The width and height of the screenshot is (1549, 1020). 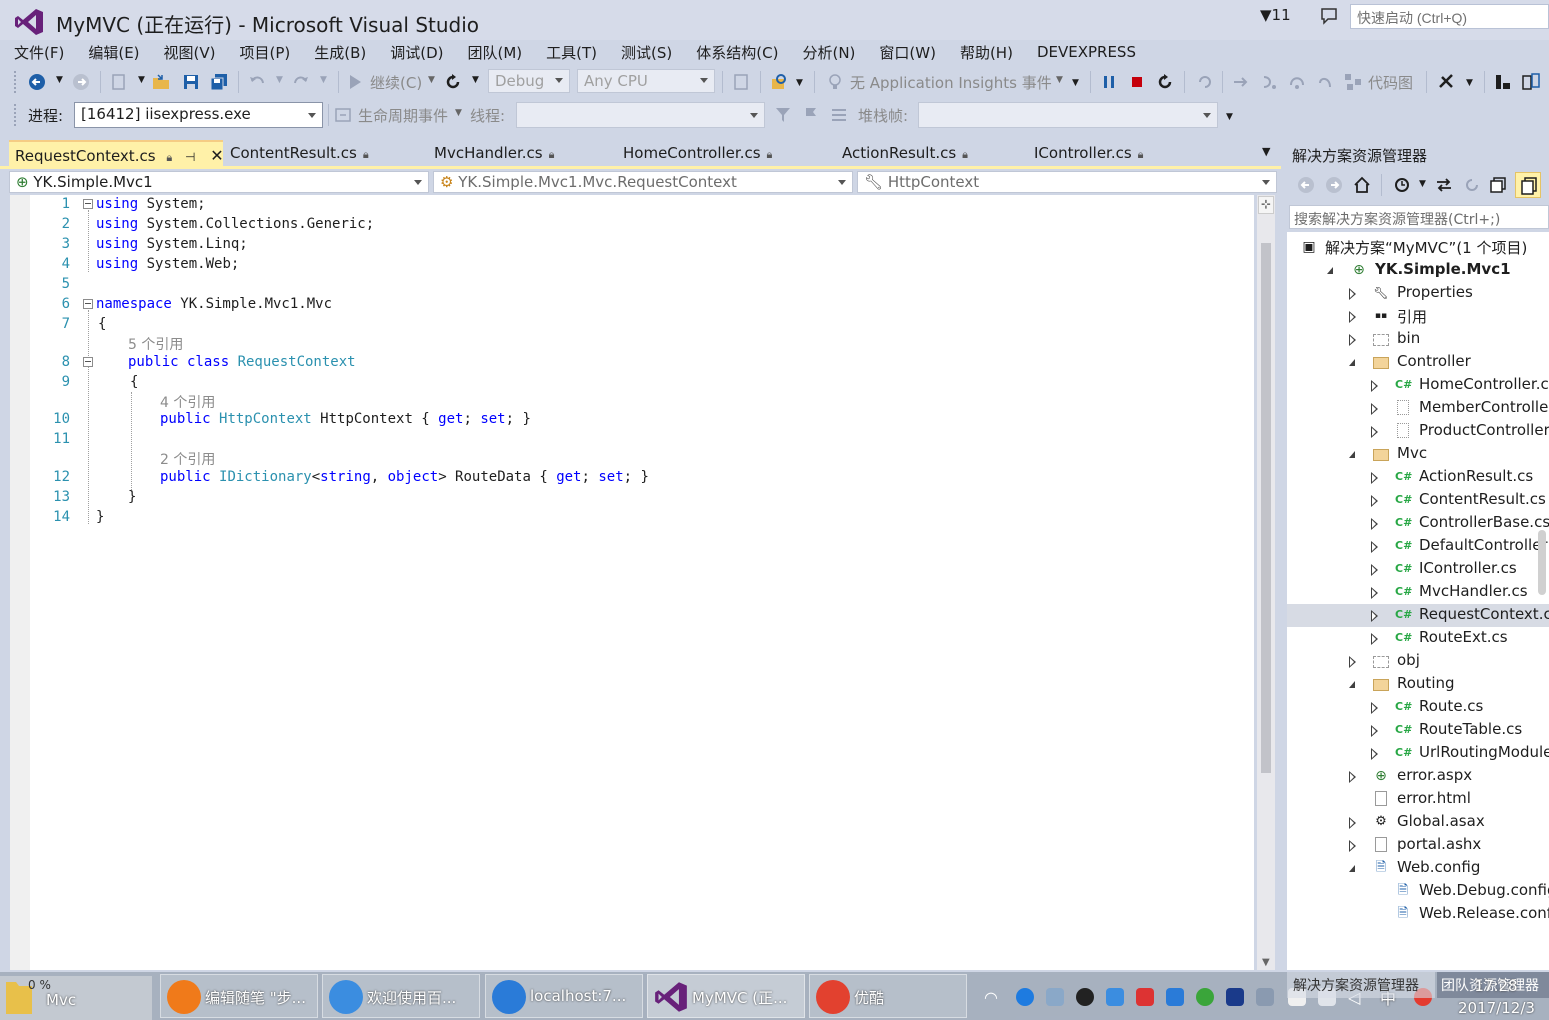 What do you see at coordinates (986, 52) in the screenshot?
I see `menu-help: 帮助(H)` at bounding box center [986, 52].